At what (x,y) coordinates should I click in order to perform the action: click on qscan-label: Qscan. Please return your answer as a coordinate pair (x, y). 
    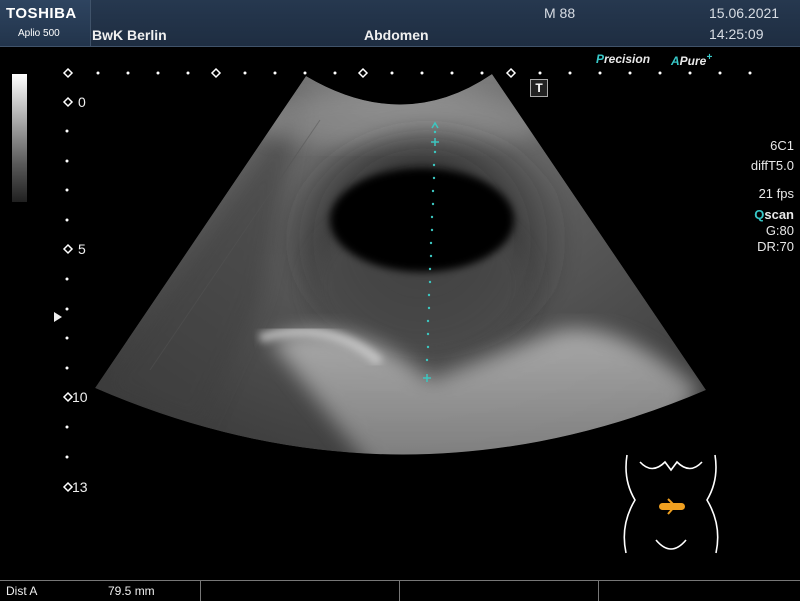
    Looking at the image, I should click on (774, 214).